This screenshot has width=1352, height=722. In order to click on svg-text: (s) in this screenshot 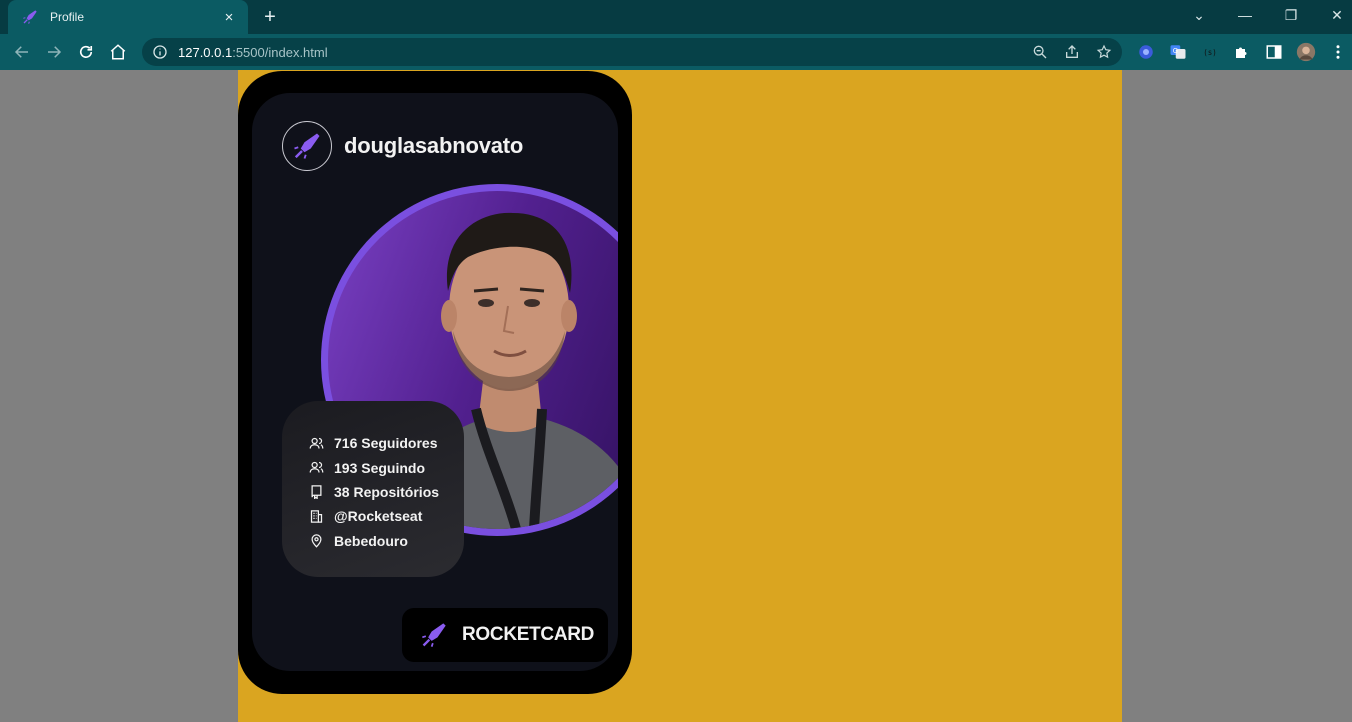, I will do `click(1210, 52)`.